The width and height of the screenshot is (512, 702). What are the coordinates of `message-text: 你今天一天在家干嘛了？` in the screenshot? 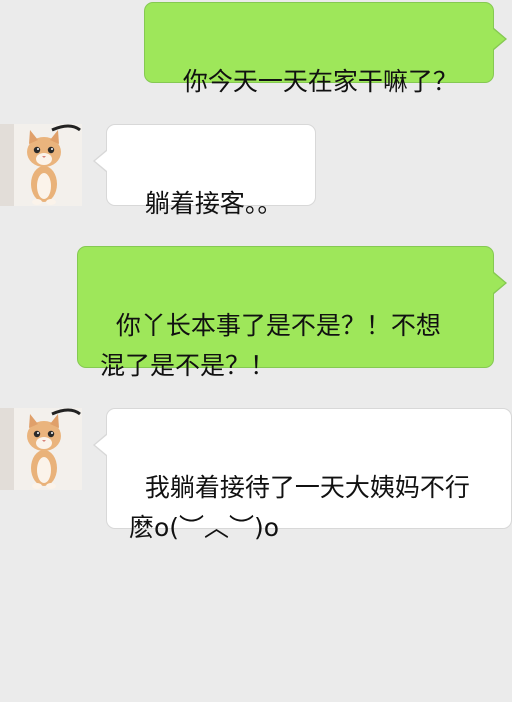 It's located at (320, 81).